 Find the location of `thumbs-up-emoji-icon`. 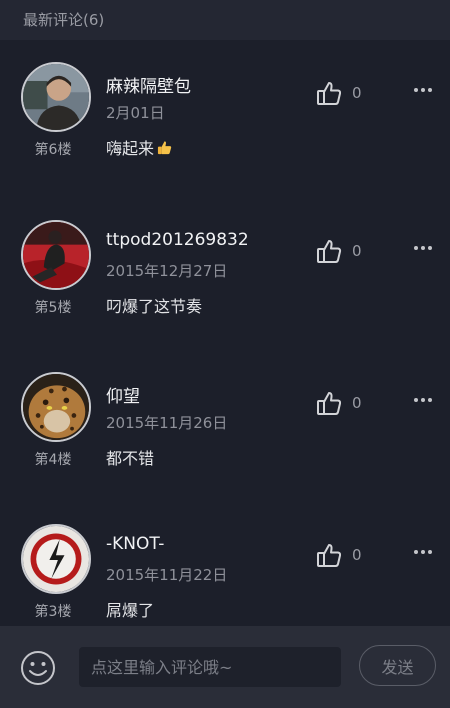

thumbs-up-emoji-icon is located at coordinates (164, 147).